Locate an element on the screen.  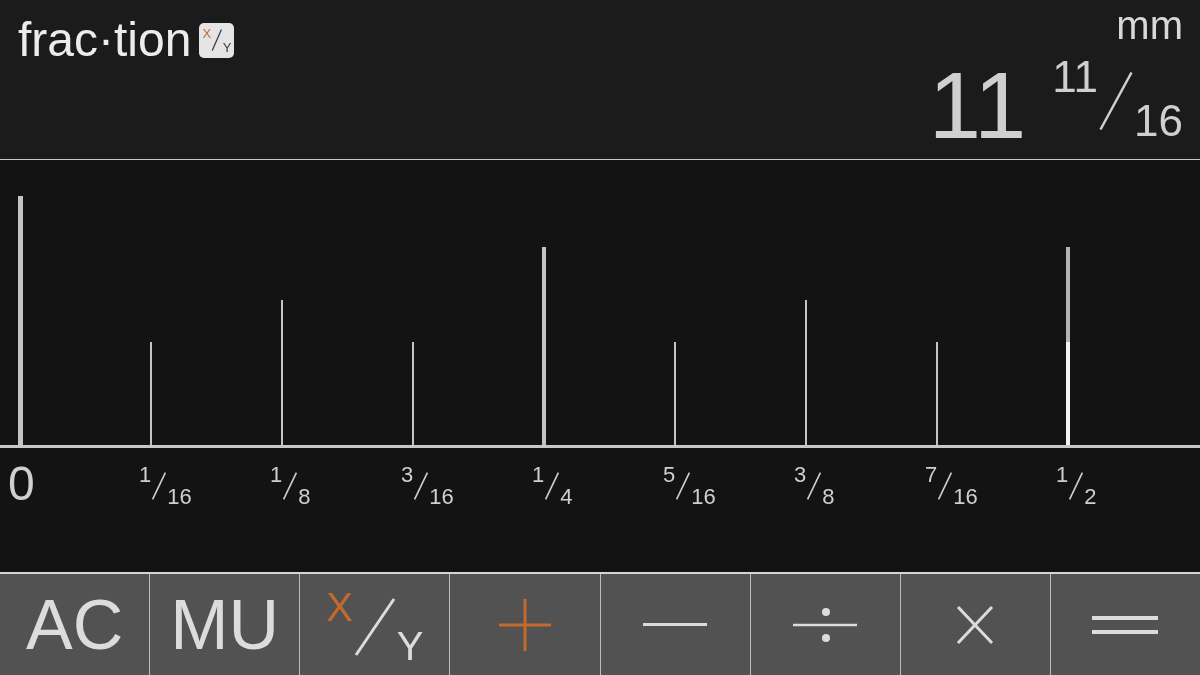
divide-icon is located at coordinates (825, 624).